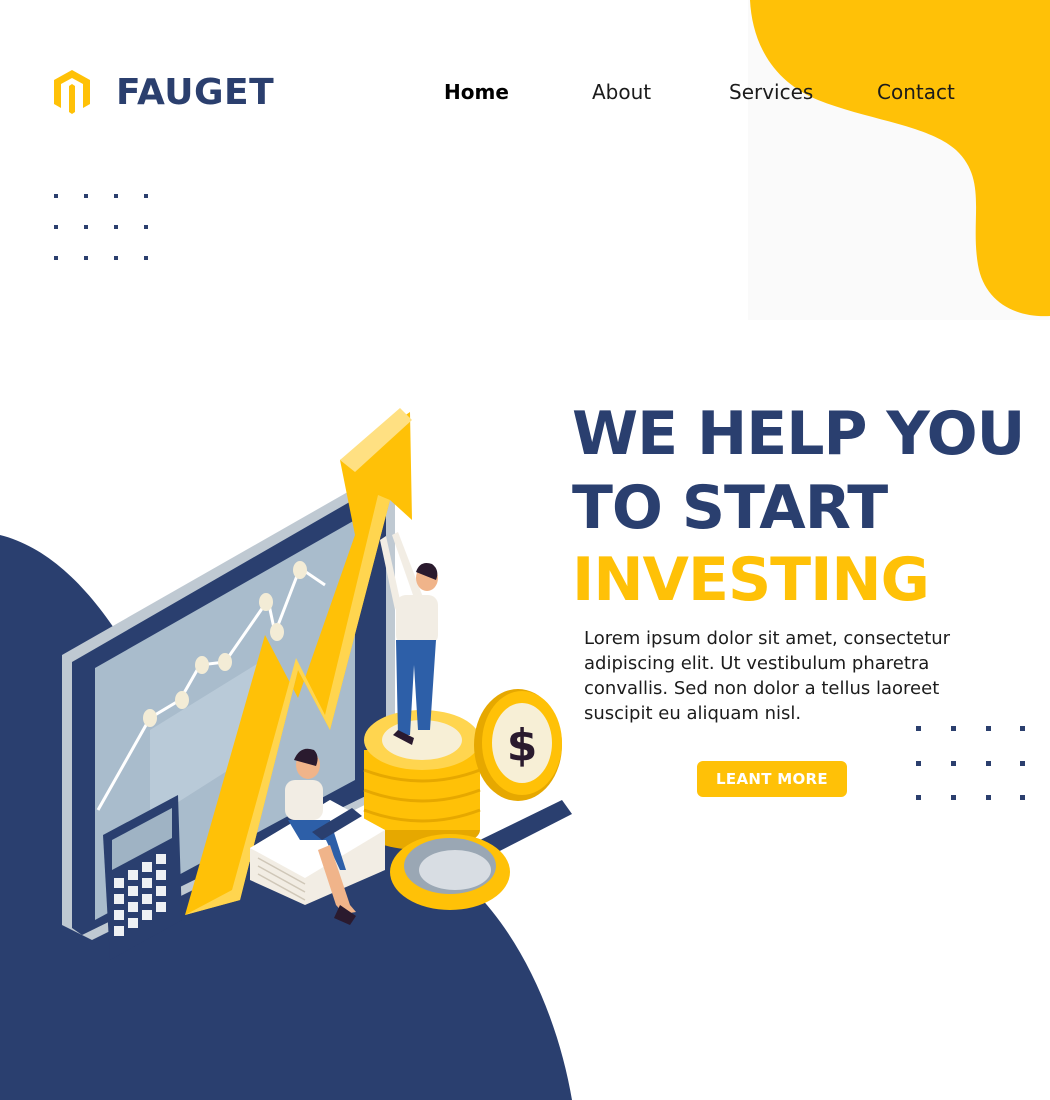  What do you see at coordinates (899, 160) in the screenshot?
I see `decorative-yellow-blob` at bounding box center [899, 160].